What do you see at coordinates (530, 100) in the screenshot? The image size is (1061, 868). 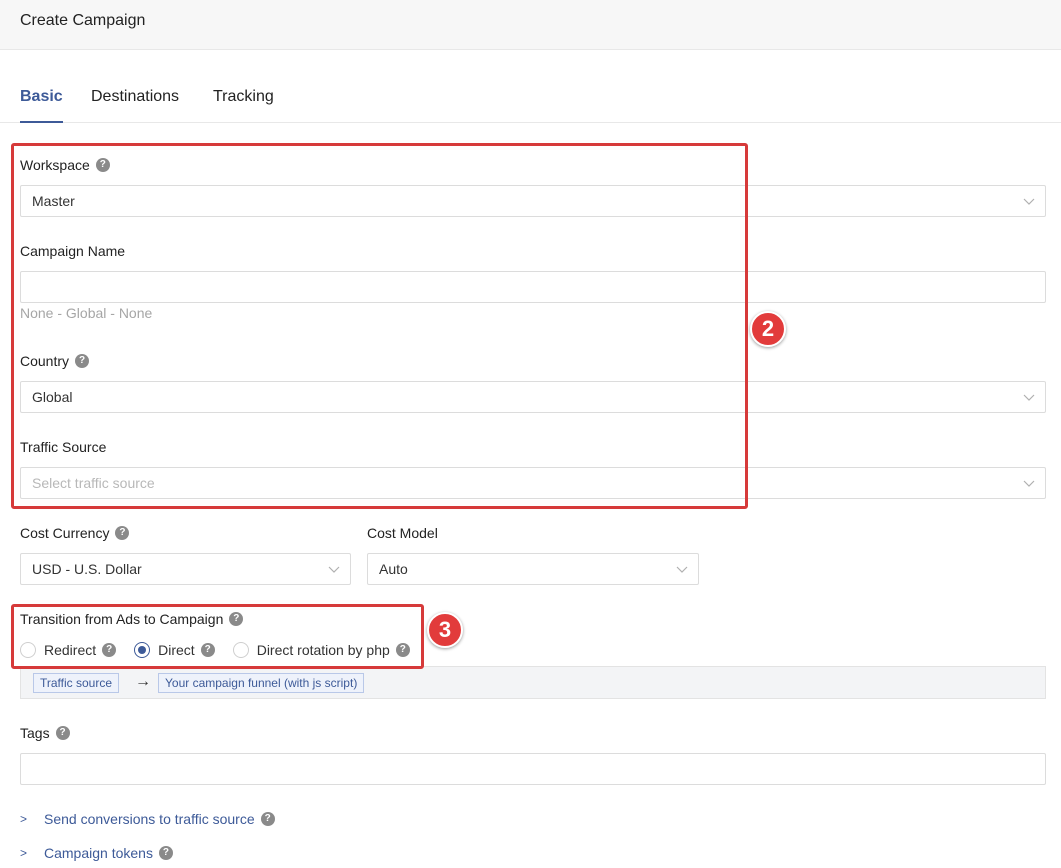 I see `tab-bar: Basic Destinations Tracking` at bounding box center [530, 100].